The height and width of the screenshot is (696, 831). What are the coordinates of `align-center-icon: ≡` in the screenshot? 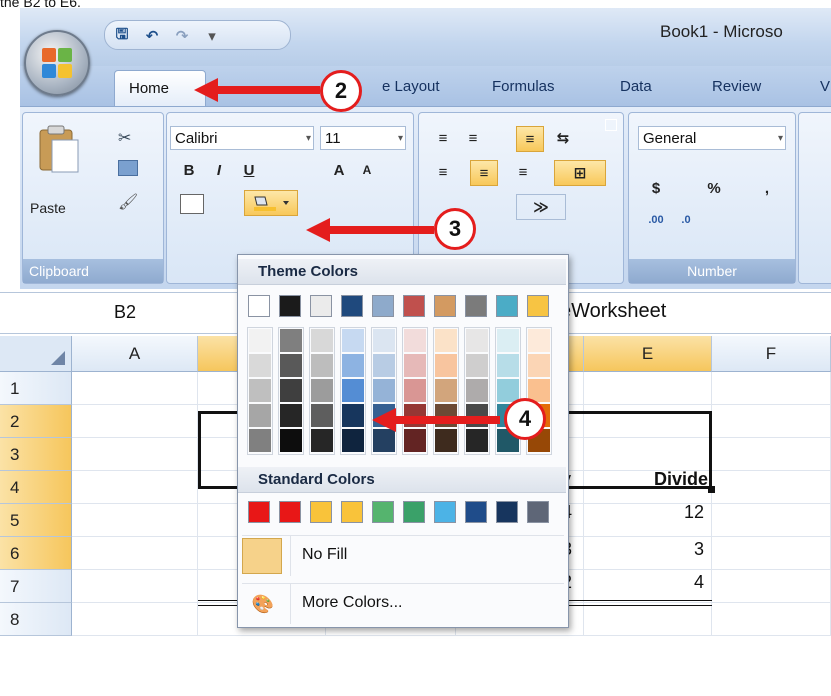 It's located at (484, 173).